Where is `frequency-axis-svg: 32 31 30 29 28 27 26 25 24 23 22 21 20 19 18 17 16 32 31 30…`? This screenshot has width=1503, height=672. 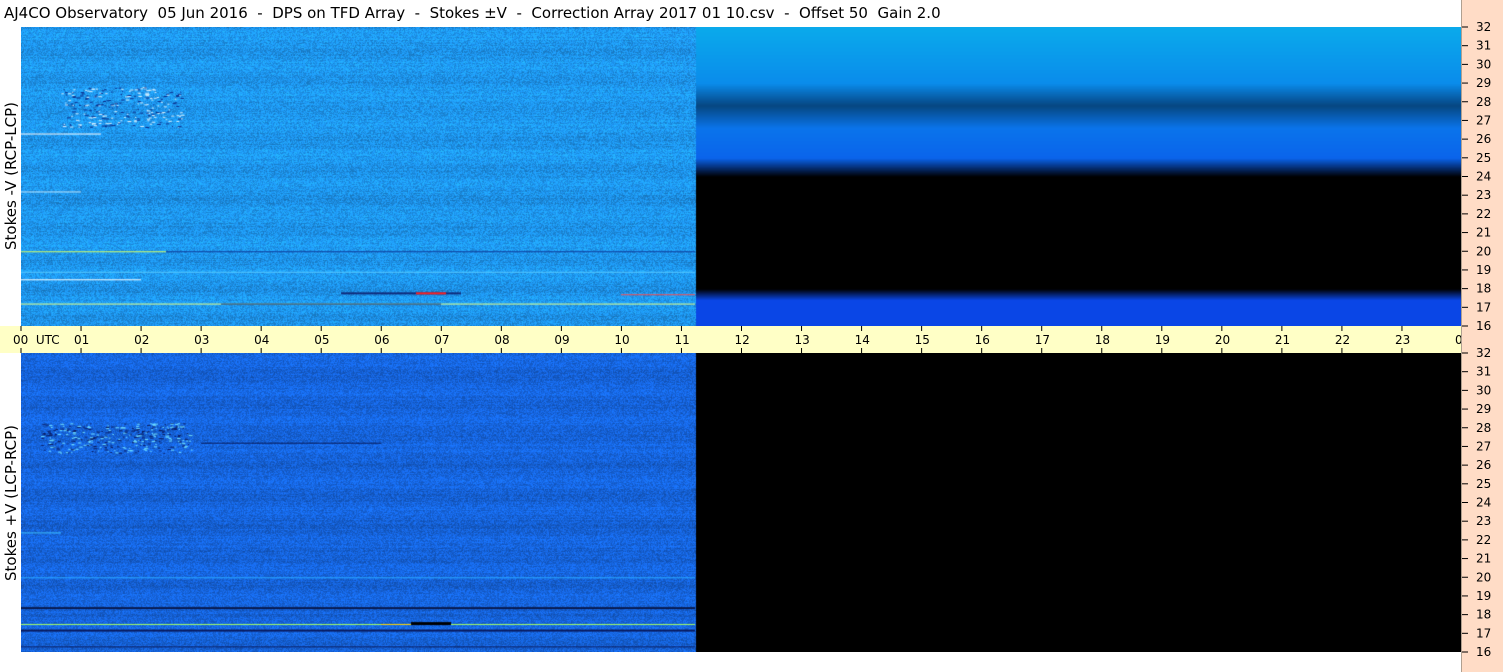 frequency-axis-svg: 32 31 30 29 28 27 26 25 24 23 22 21 20 19 18 17 16 32 31 30… is located at coordinates (1476, 339).